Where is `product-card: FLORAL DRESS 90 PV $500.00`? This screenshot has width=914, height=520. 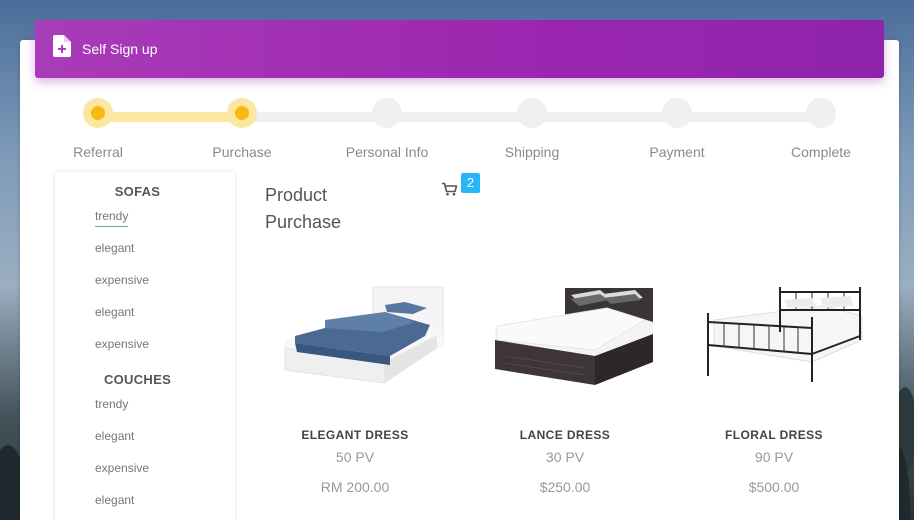
product-card: FLORAL DRESS 90 PV $500.00 is located at coordinates (774, 382).